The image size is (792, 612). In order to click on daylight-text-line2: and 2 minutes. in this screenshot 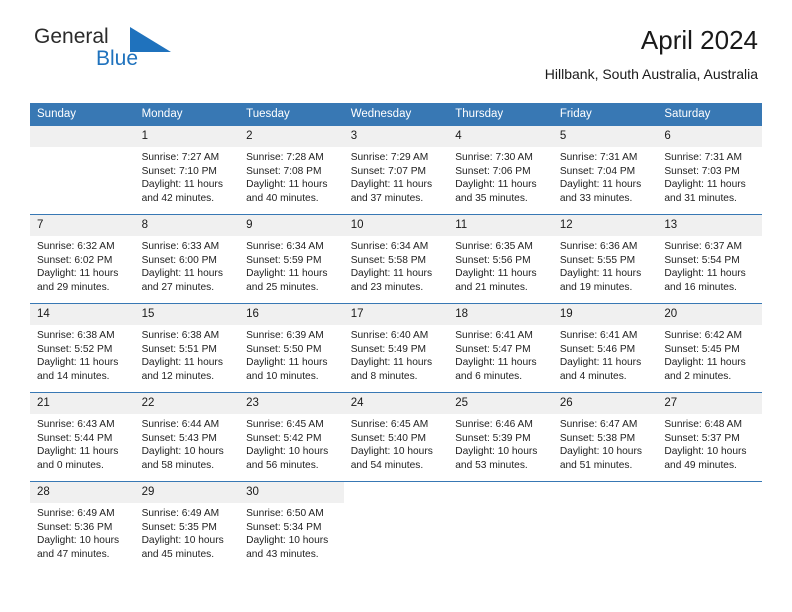, I will do `click(698, 376)`.